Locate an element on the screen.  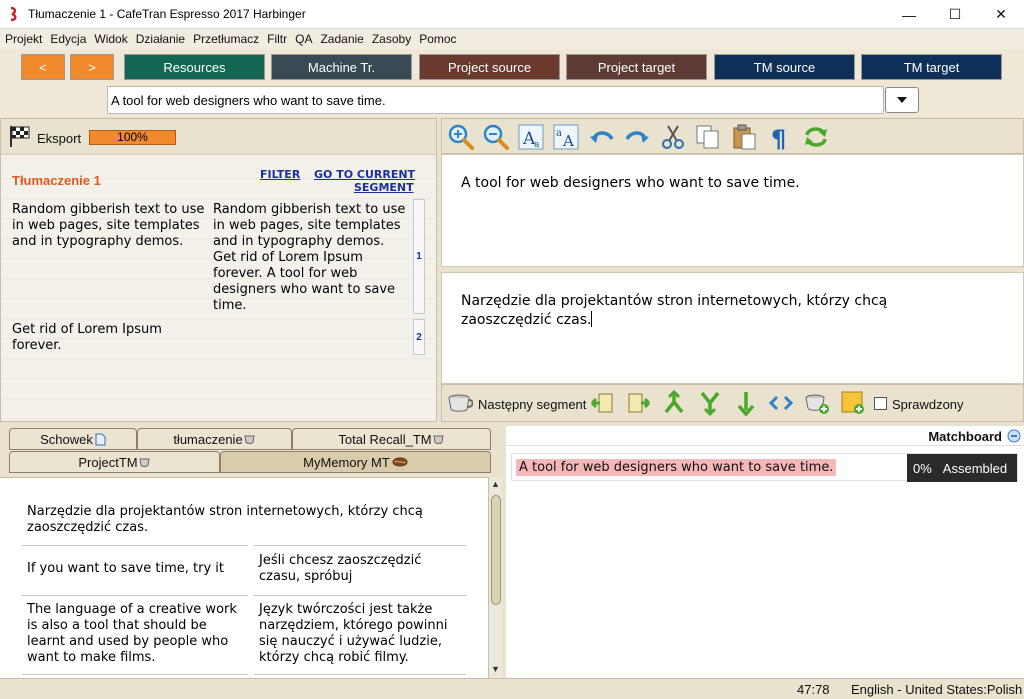
app-icon is located at coordinates (13, 14).